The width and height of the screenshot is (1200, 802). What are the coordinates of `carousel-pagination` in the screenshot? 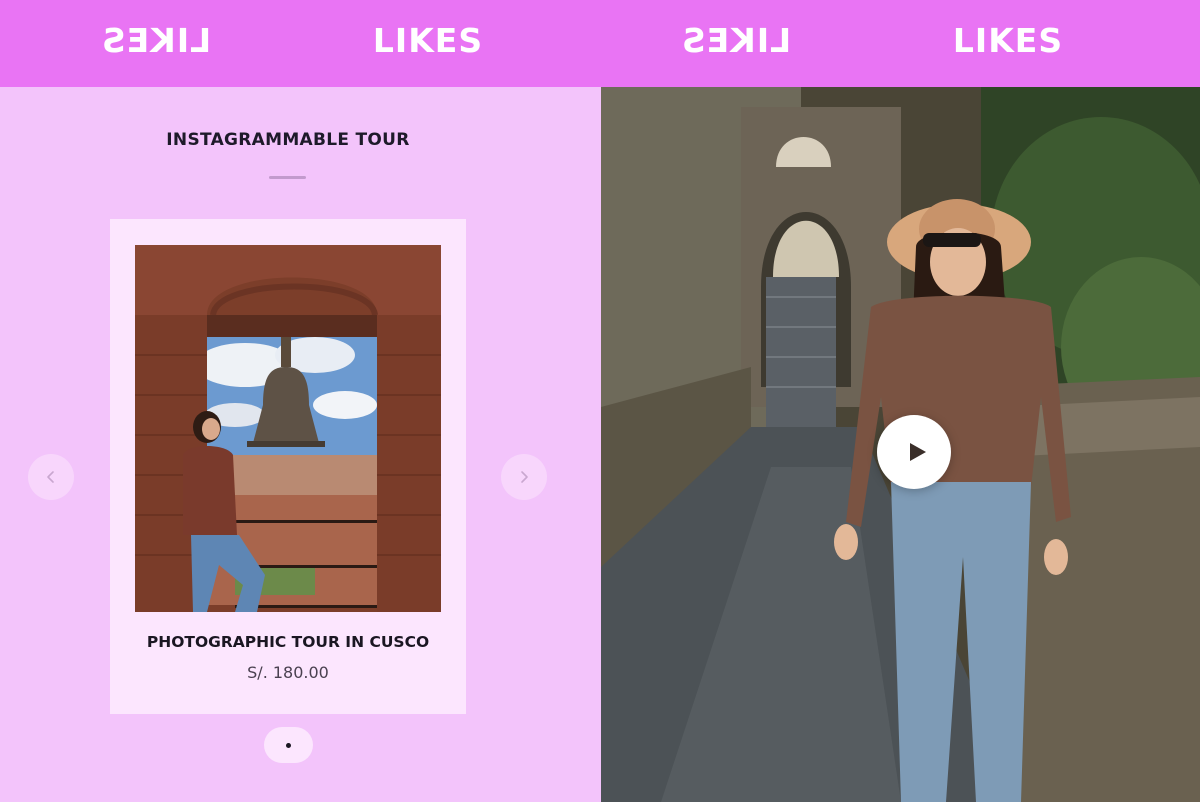 It's located at (288, 745).